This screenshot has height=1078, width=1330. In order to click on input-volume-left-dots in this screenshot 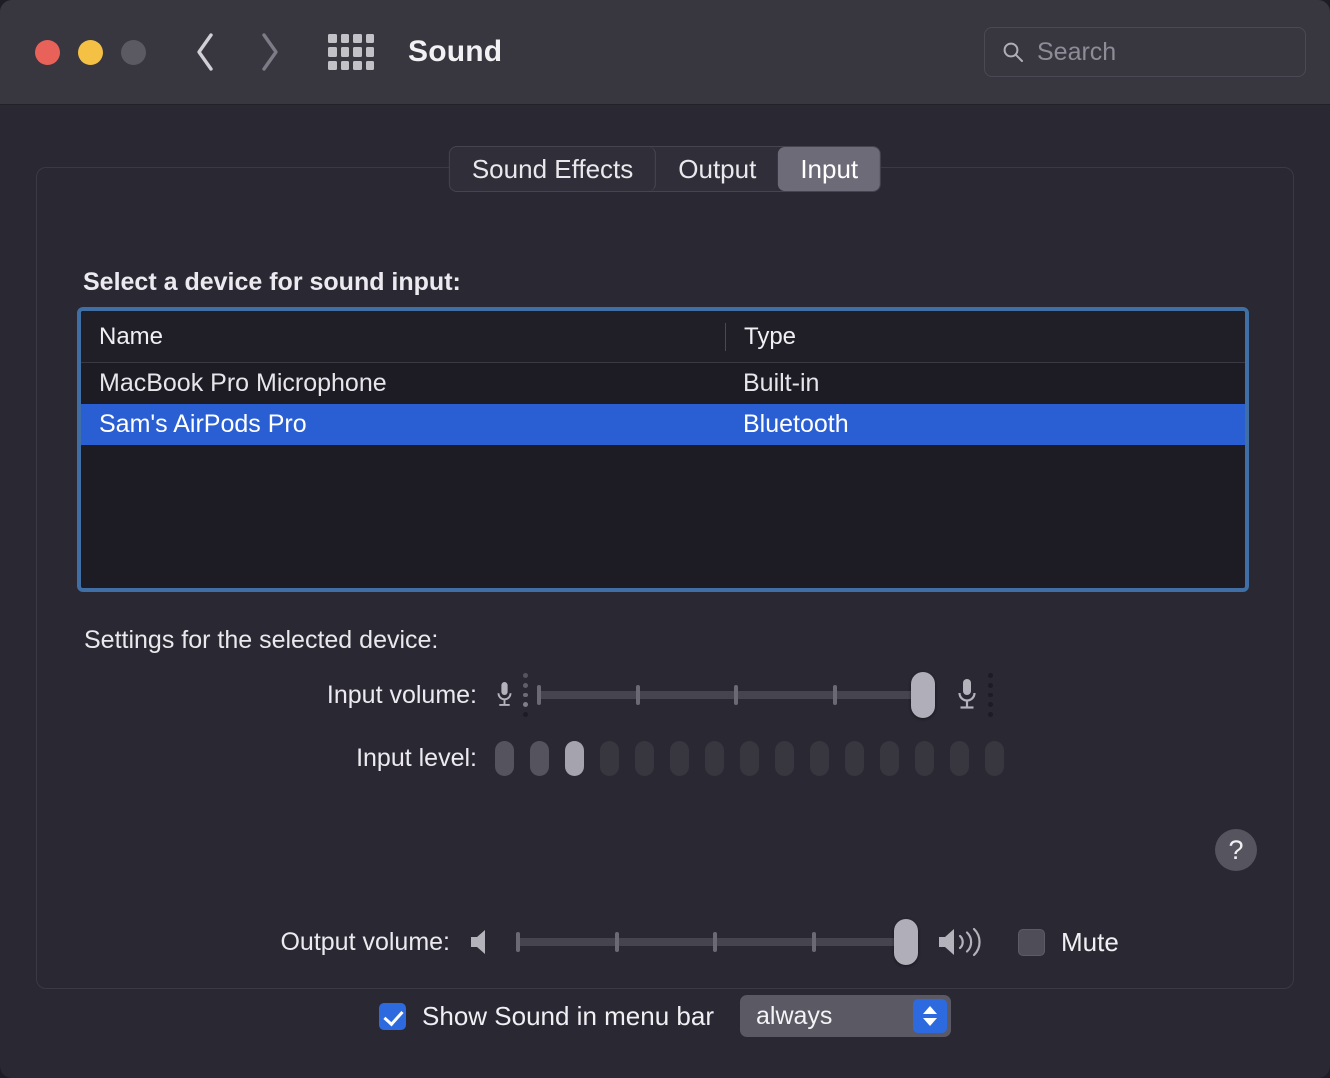, I will do `click(525, 695)`.